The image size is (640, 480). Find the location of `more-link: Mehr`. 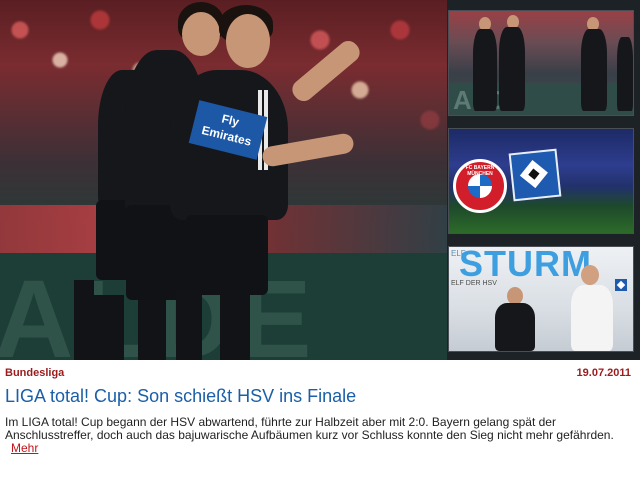

more-link: Mehr is located at coordinates (24, 448).